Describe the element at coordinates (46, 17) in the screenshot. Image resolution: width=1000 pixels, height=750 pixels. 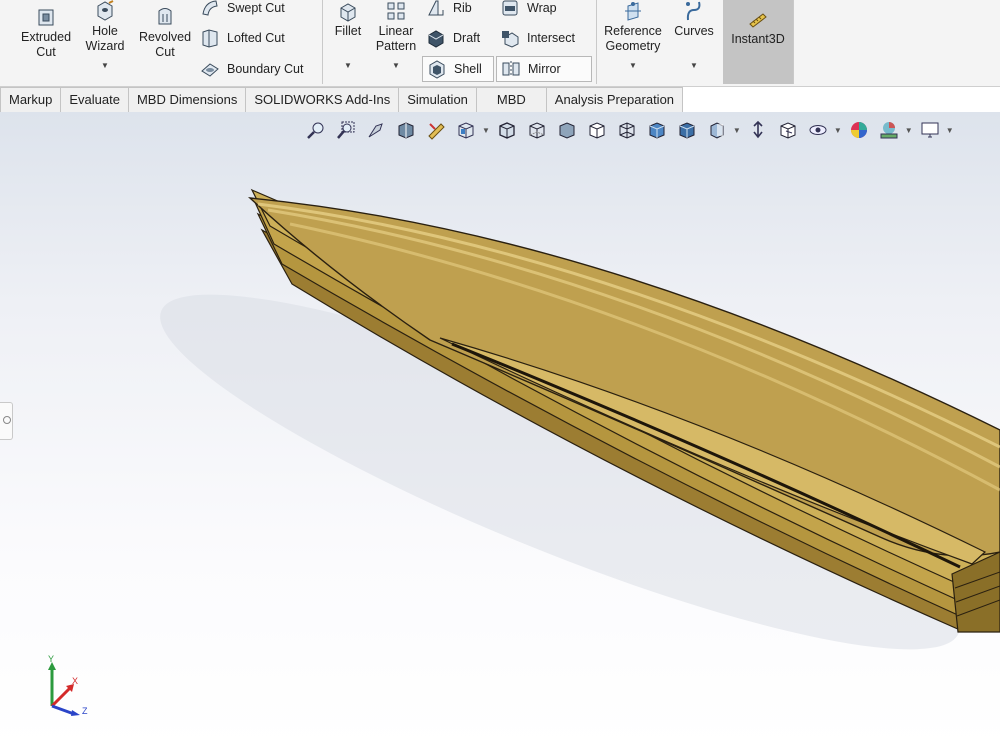
I see `extruded-cut-icon` at that location.